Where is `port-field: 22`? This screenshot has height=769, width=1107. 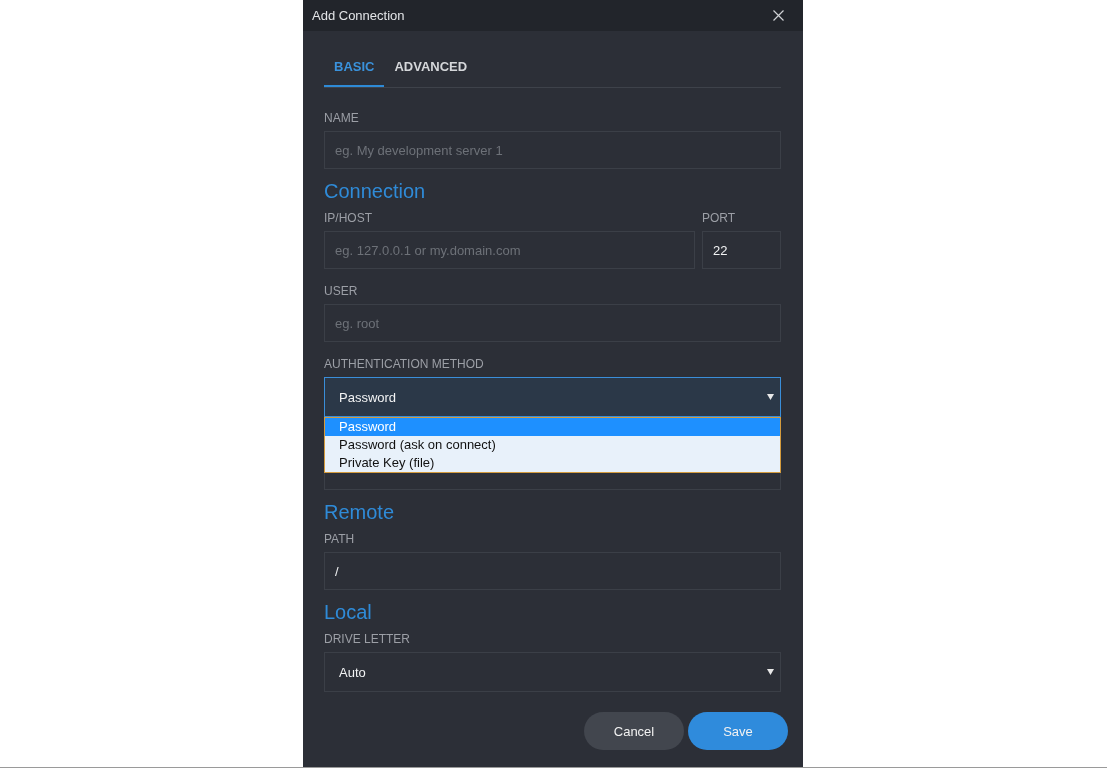 port-field: 22 is located at coordinates (741, 250).